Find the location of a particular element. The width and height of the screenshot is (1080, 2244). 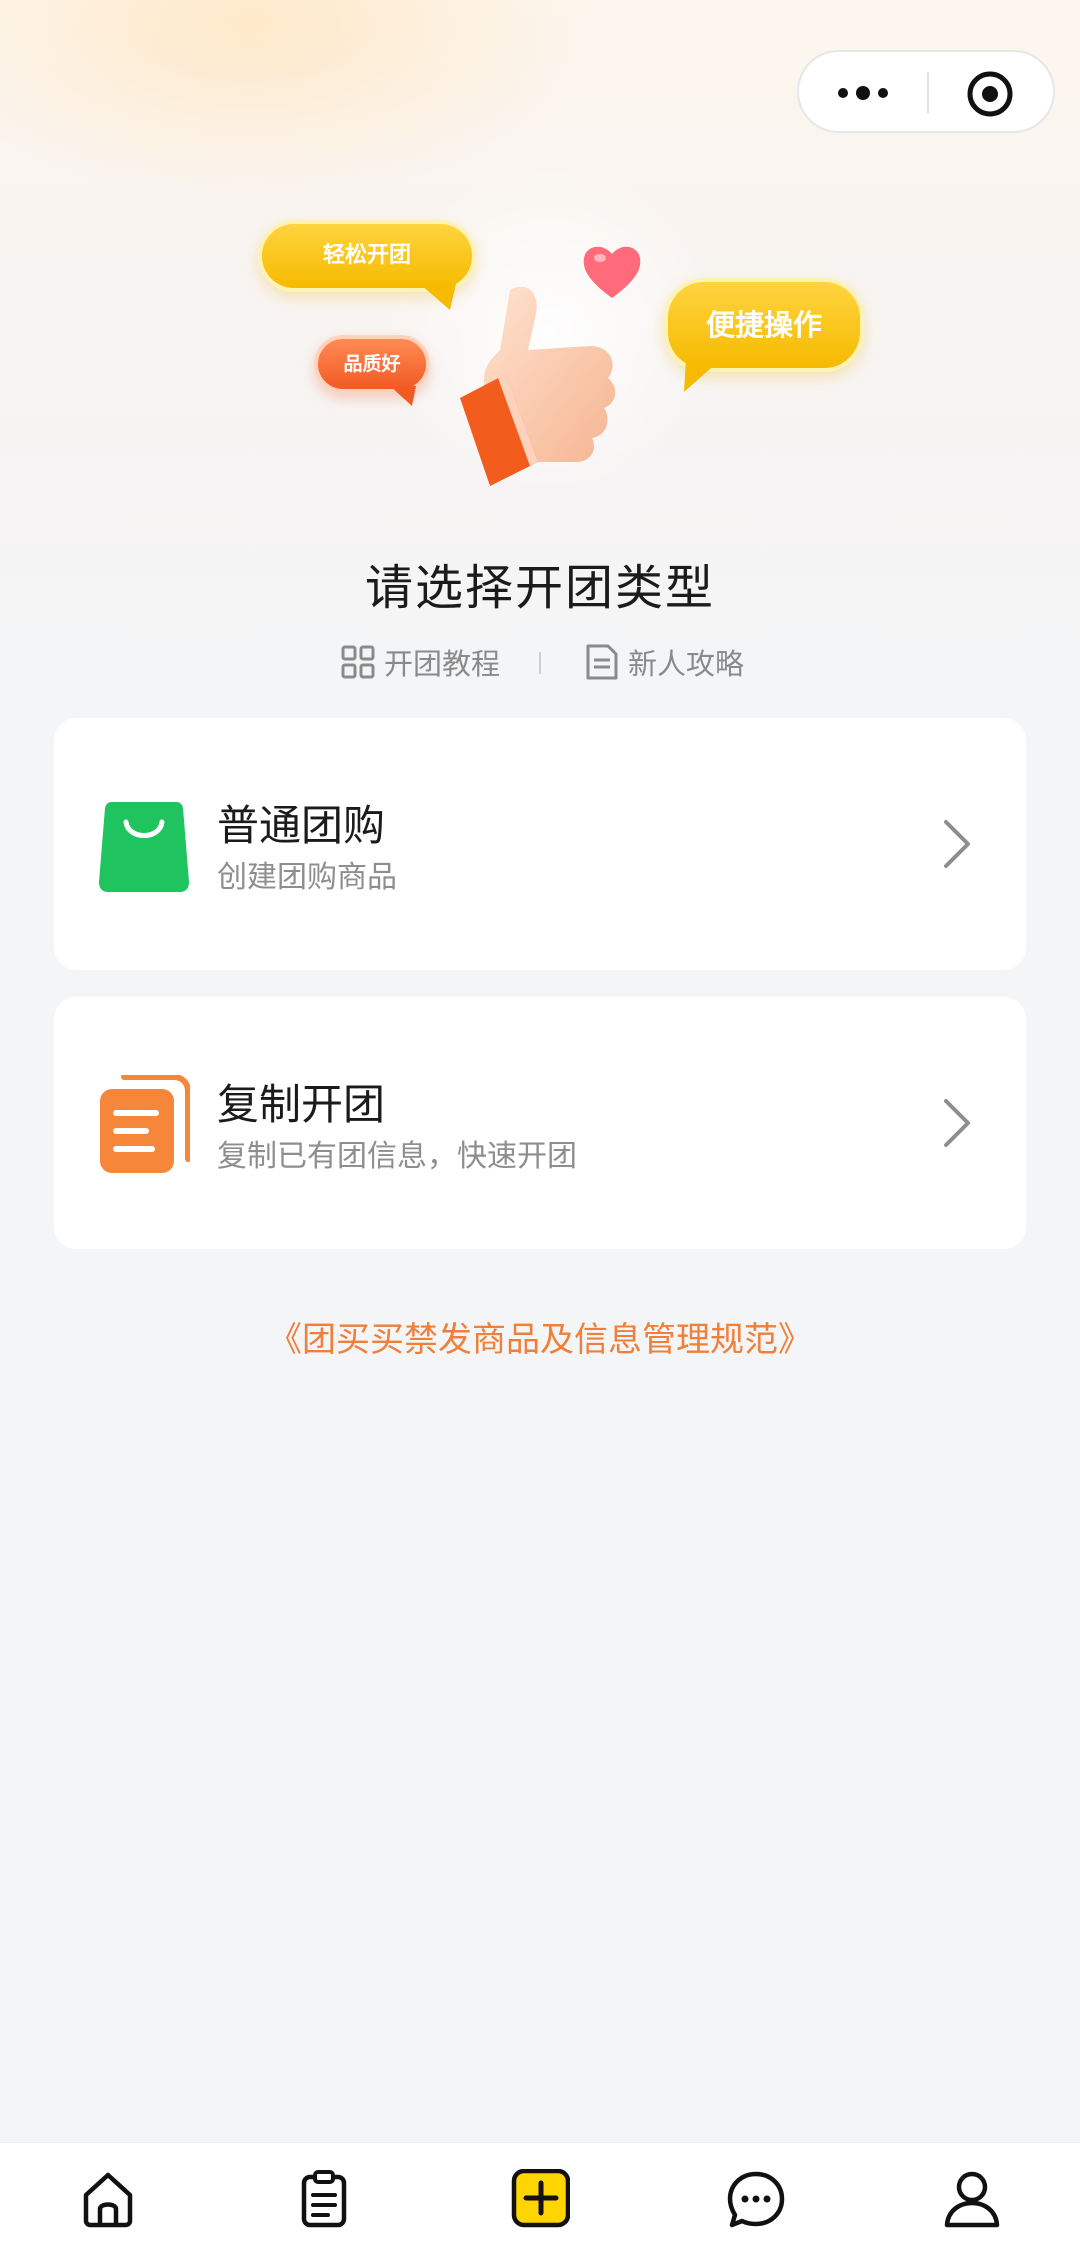

bubble-convenient: 便捷操作 is located at coordinates (764, 325).